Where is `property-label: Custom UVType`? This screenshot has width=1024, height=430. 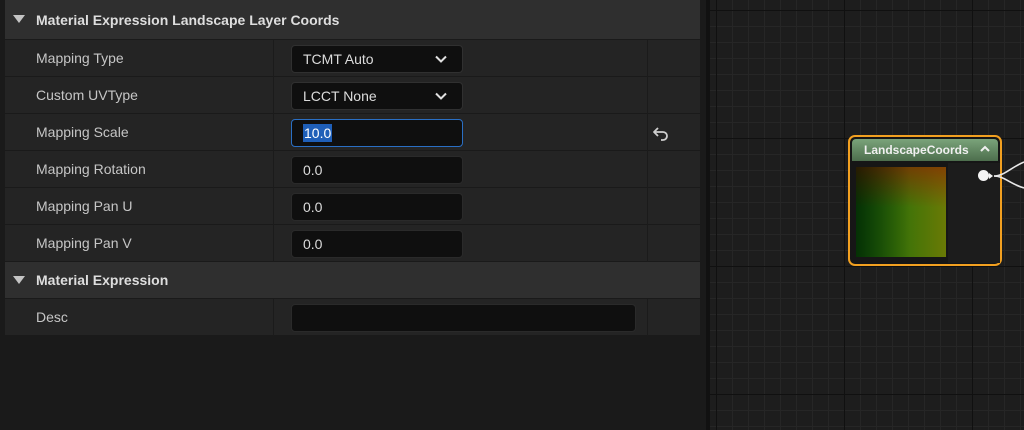 property-label: Custom UVType is located at coordinates (87, 95).